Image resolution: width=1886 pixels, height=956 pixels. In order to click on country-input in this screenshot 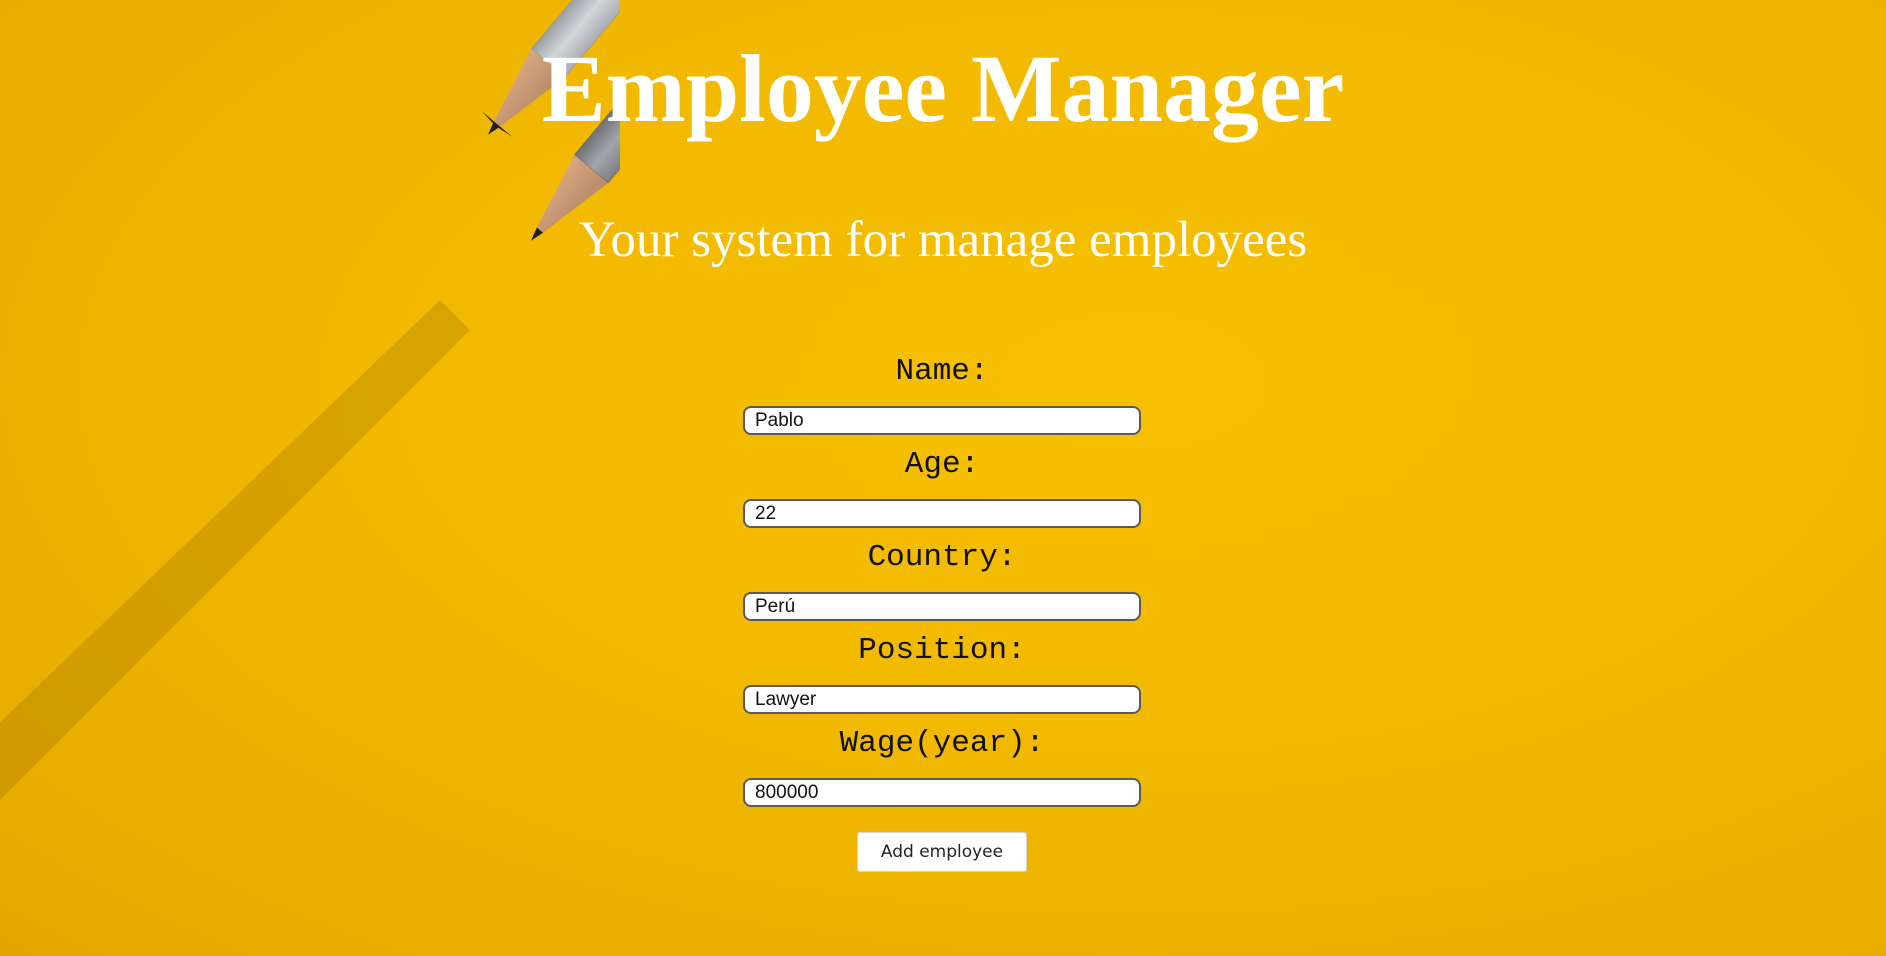, I will do `click(942, 606)`.